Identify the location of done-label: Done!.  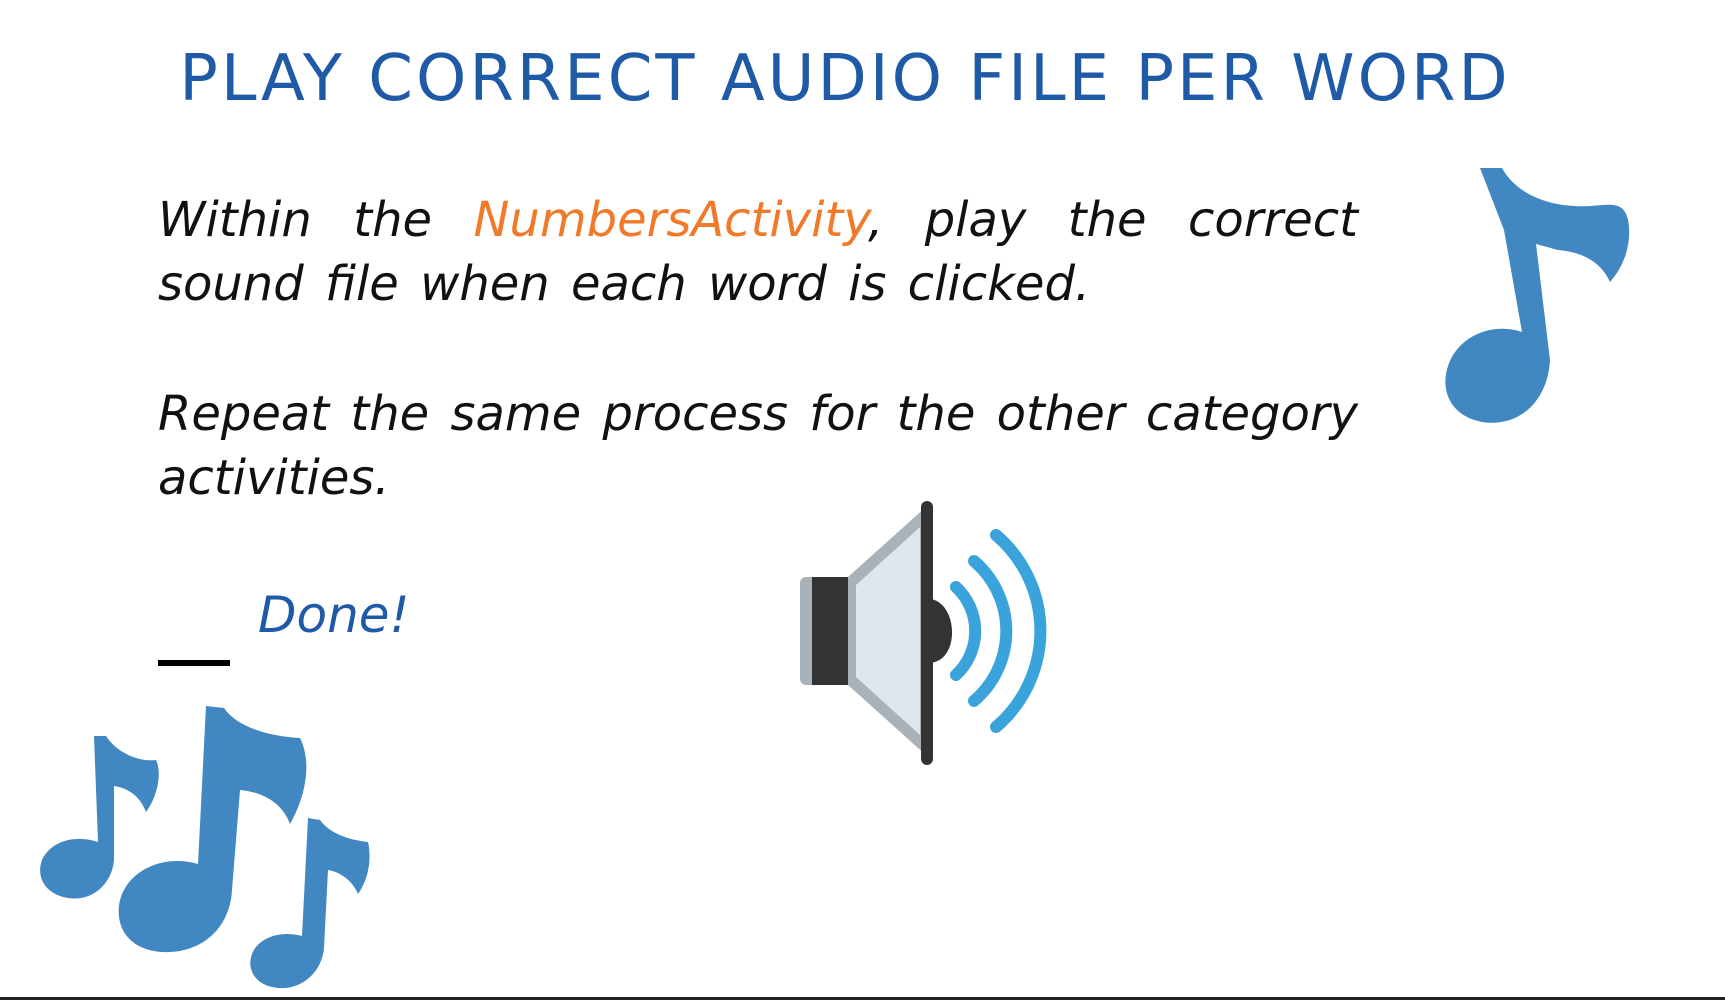
(334, 615).